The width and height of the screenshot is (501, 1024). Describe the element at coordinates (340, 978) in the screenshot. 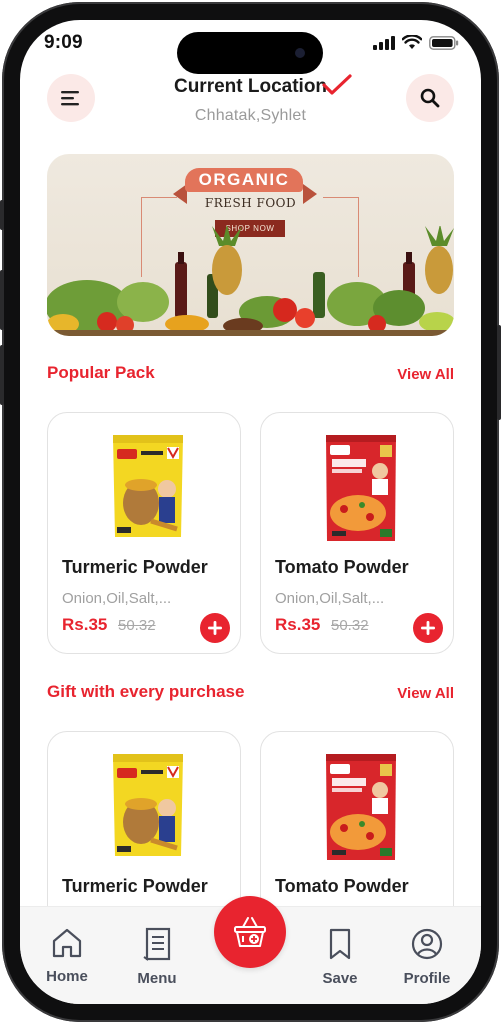

I see `nav-save-label: Save` at that location.